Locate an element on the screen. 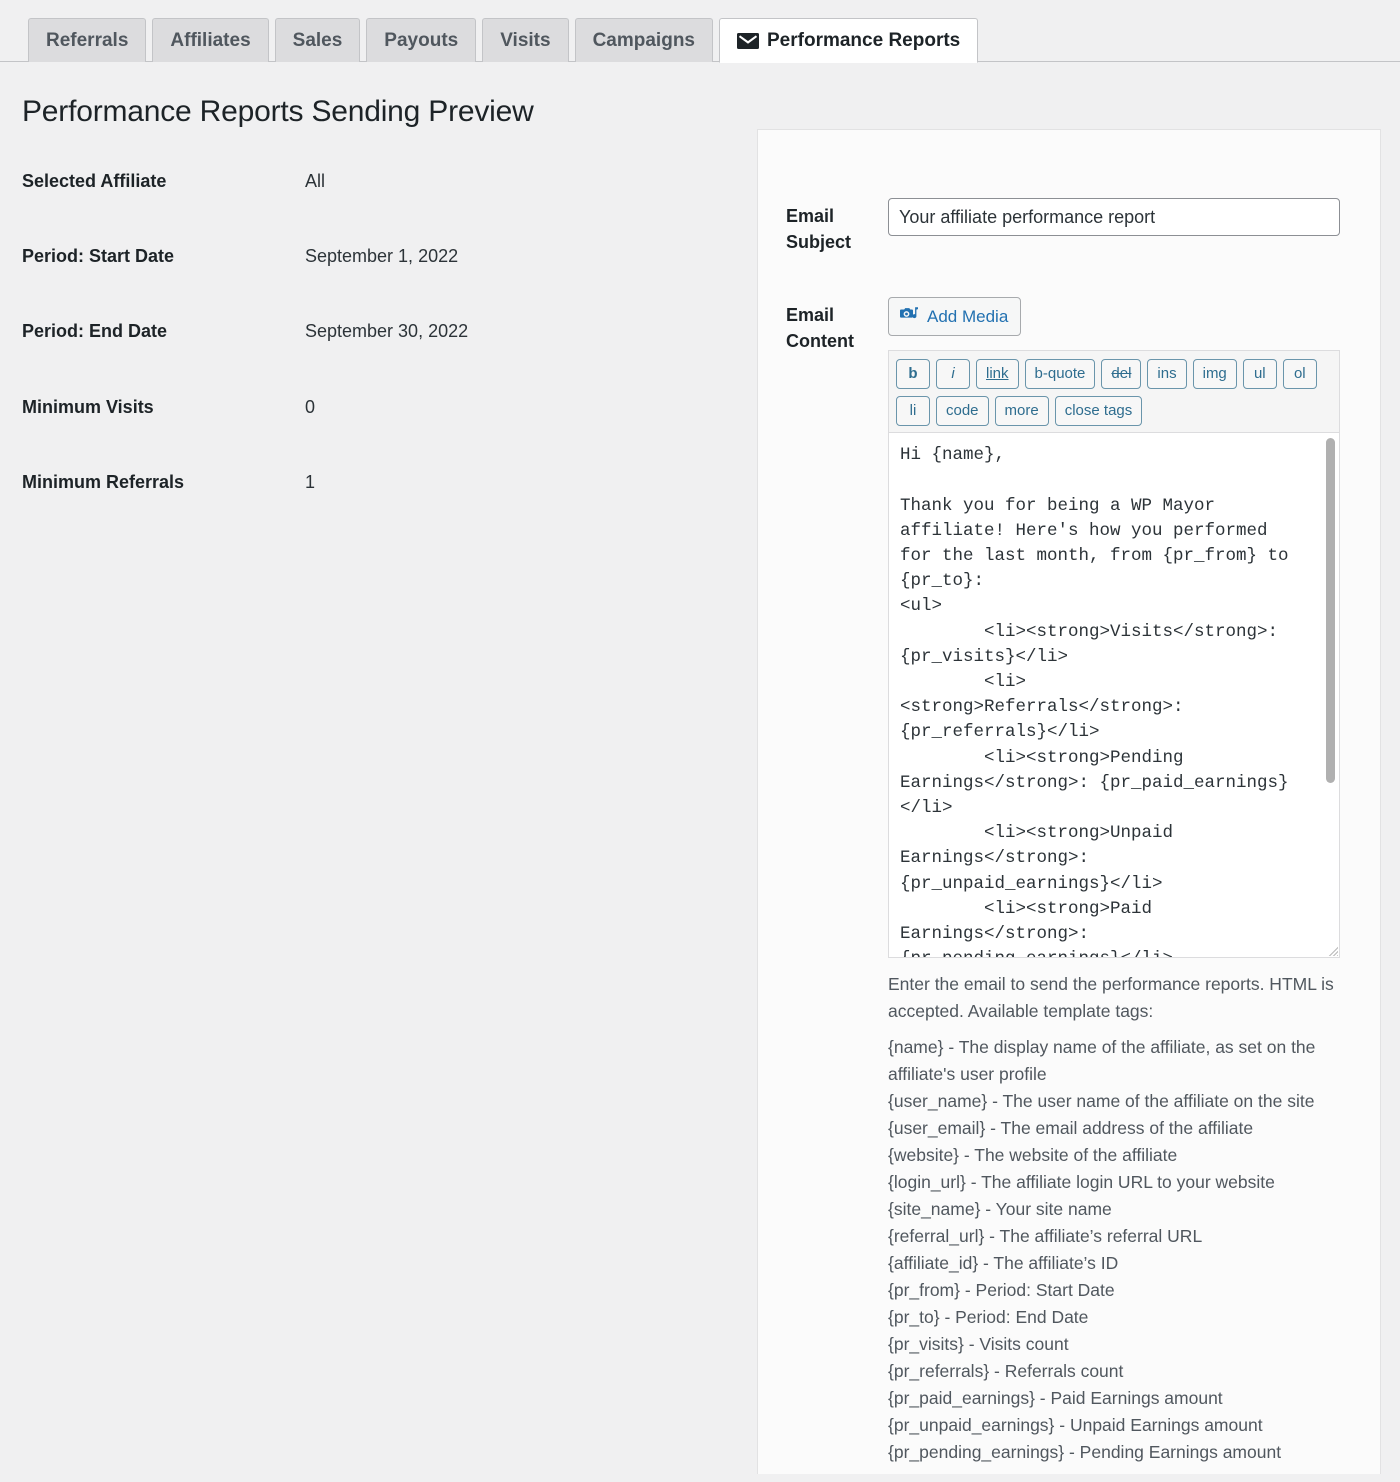 Image resolution: width=1400 pixels, height=1482 pixels. summary-value: 0 is located at coordinates (310, 406).